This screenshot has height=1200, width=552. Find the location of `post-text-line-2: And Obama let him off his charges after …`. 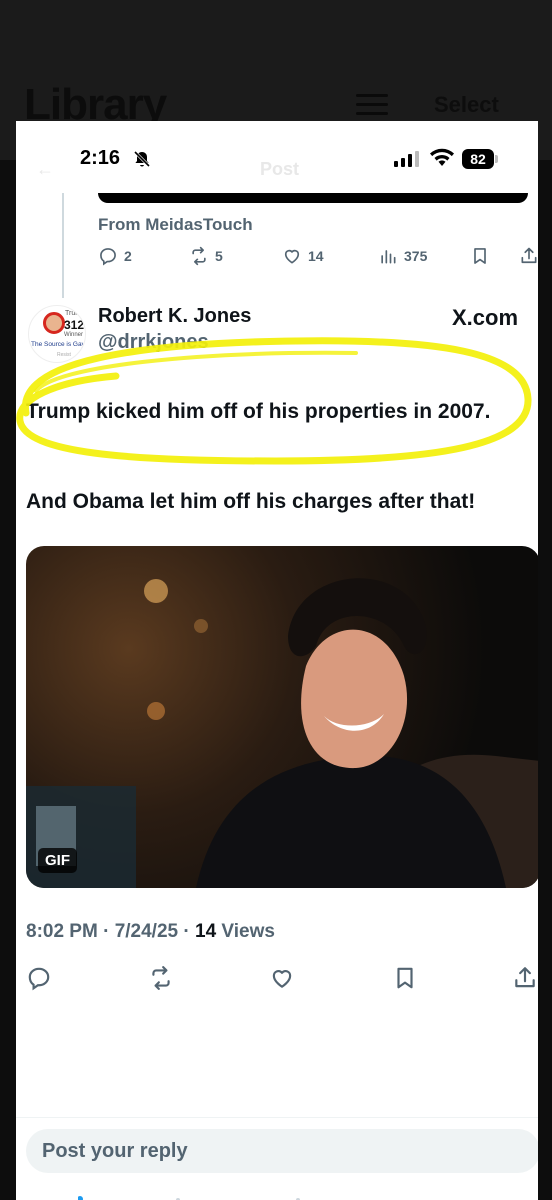

post-text-line-2: And Obama let him off his charges after … is located at coordinates (251, 501).